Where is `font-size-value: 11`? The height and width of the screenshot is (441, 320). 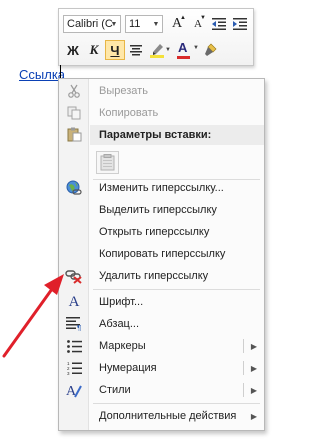 font-size-value: 11 is located at coordinates (135, 24).